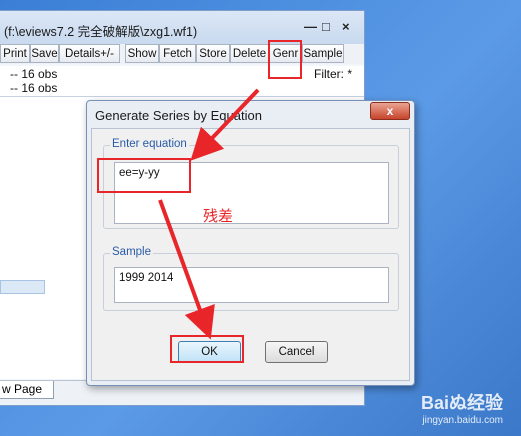  Describe the element at coordinates (461, 403) in the screenshot. I see `watermark-main: Baiぬ经验` at that location.